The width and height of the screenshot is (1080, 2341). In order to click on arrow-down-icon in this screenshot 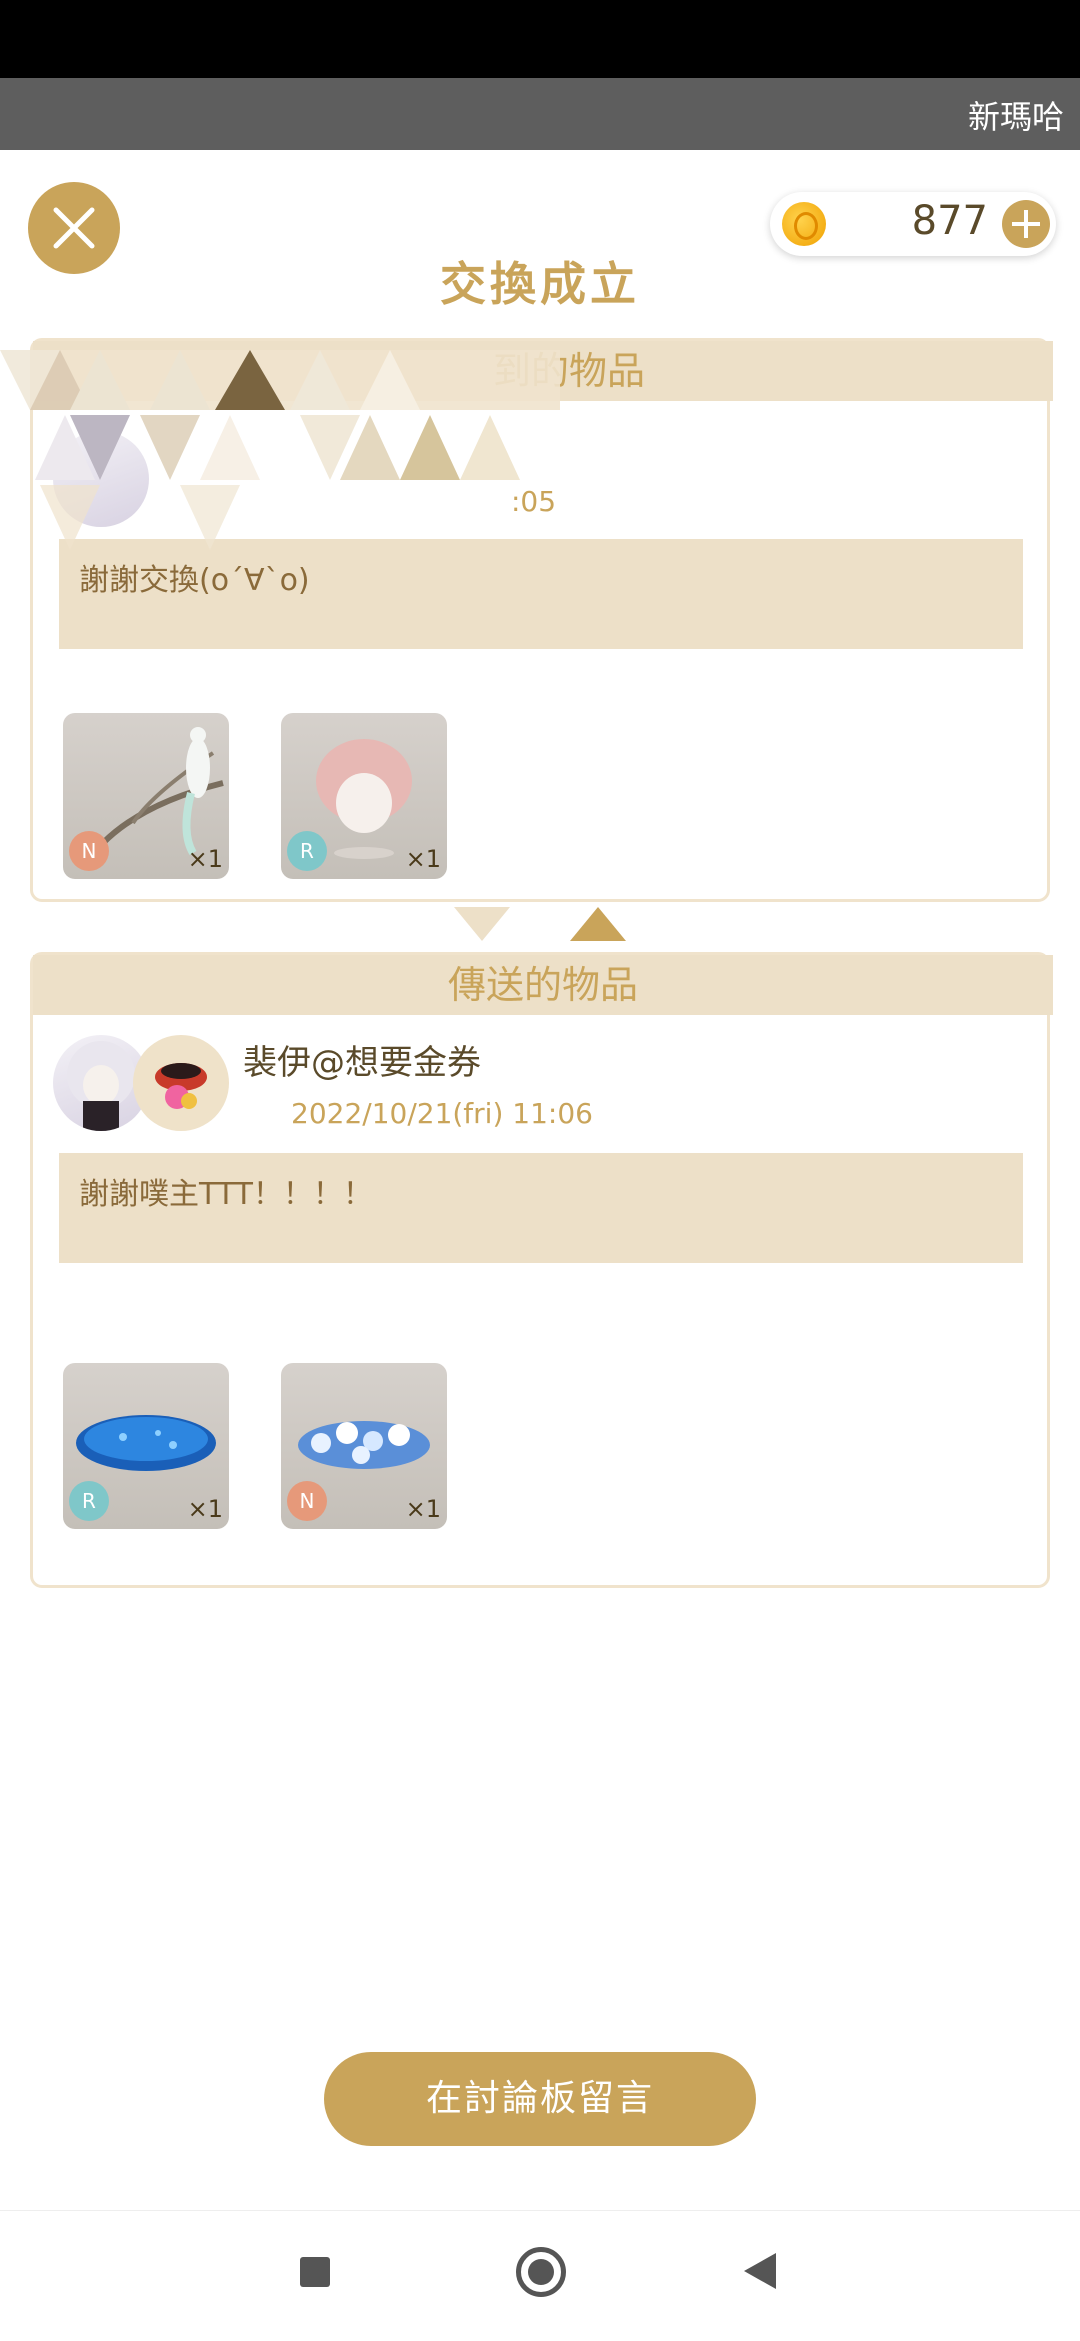, I will do `click(482, 924)`.